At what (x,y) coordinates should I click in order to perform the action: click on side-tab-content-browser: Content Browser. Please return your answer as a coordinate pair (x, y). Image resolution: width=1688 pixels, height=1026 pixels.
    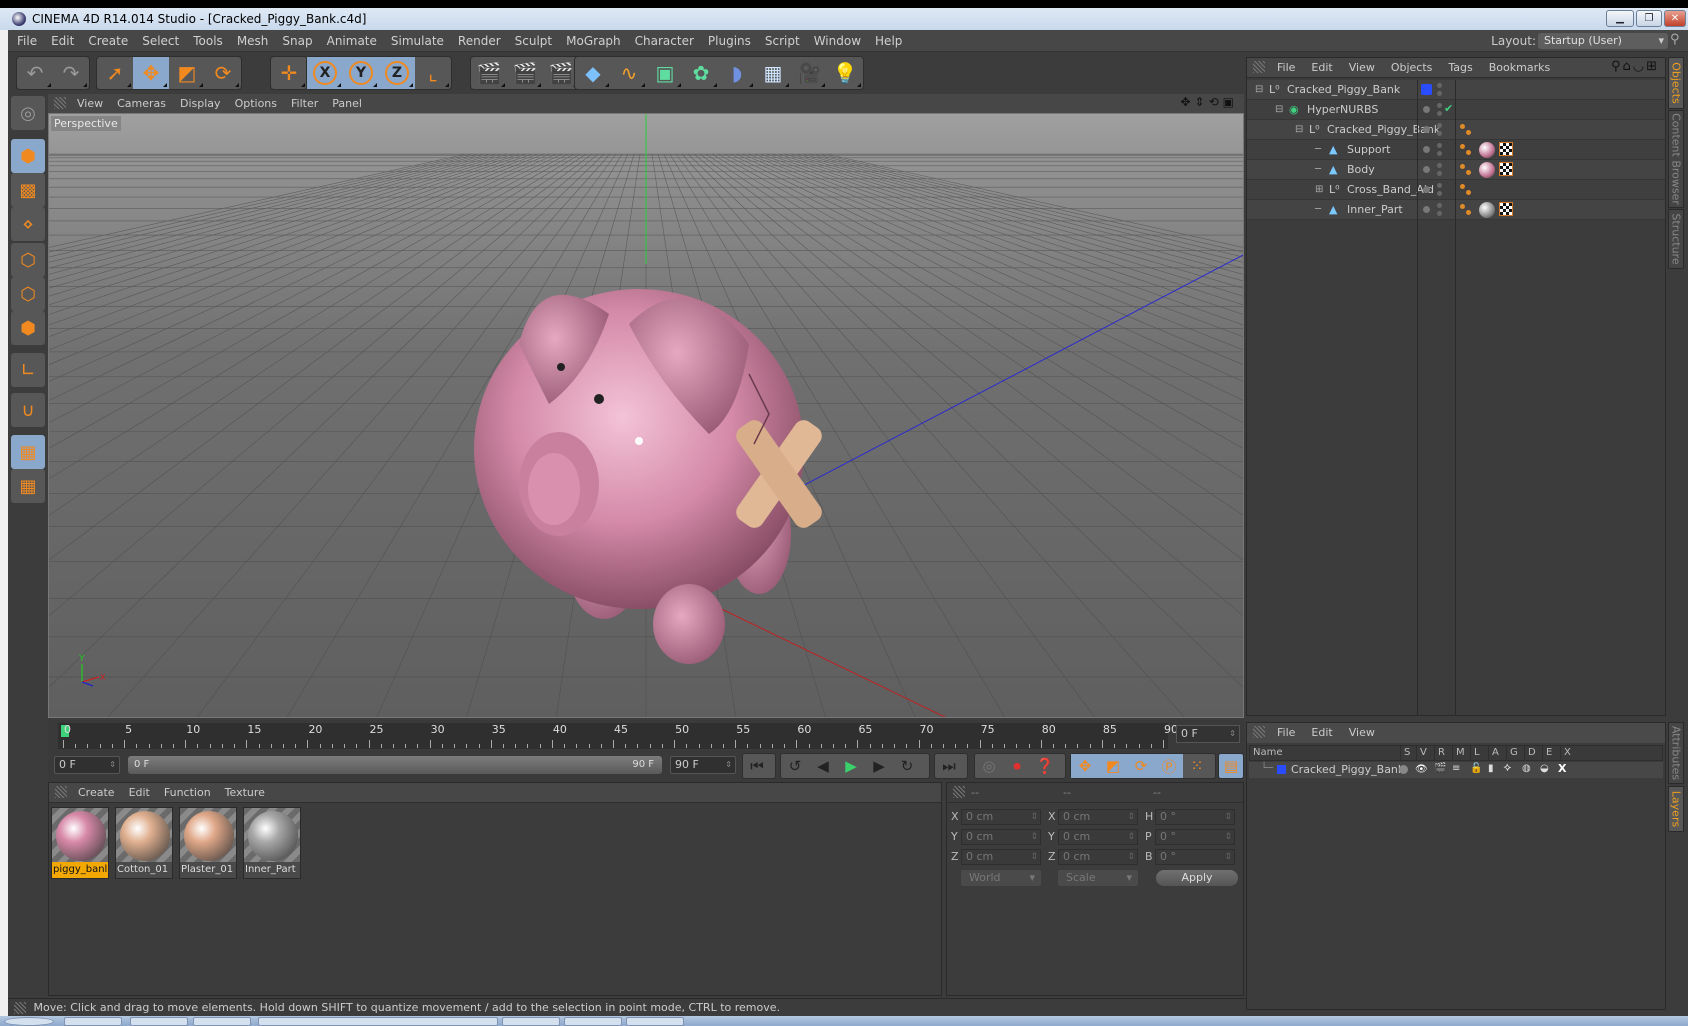
    Looking at the image, I should click on (1676, 159).